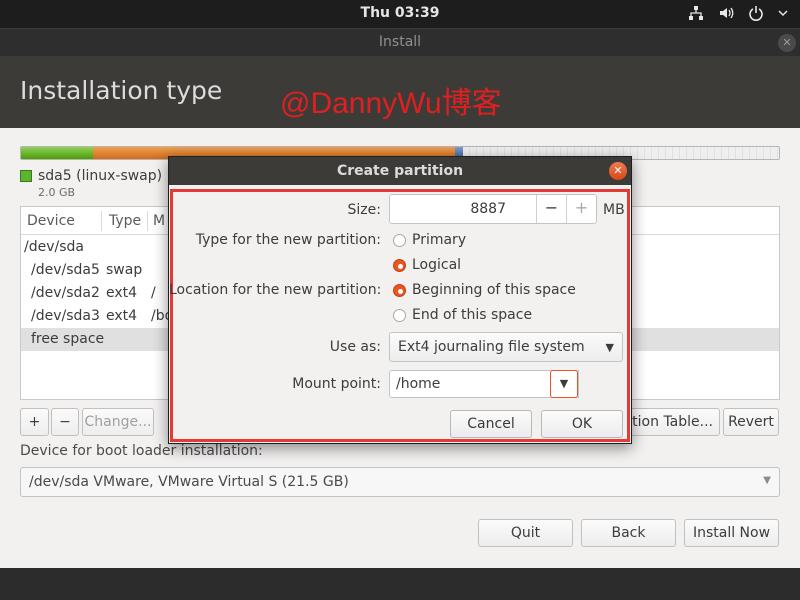 Image resolution: width=800 pixels, height=600 pixels. What do you see at coordinates (153, 293) in the screenshot?
I see `row-mount: /` at bounding box center [153, 293].